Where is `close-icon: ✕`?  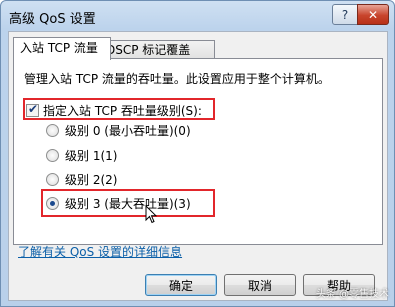 close-icon: ✕ is located at coordinates (373, 14).